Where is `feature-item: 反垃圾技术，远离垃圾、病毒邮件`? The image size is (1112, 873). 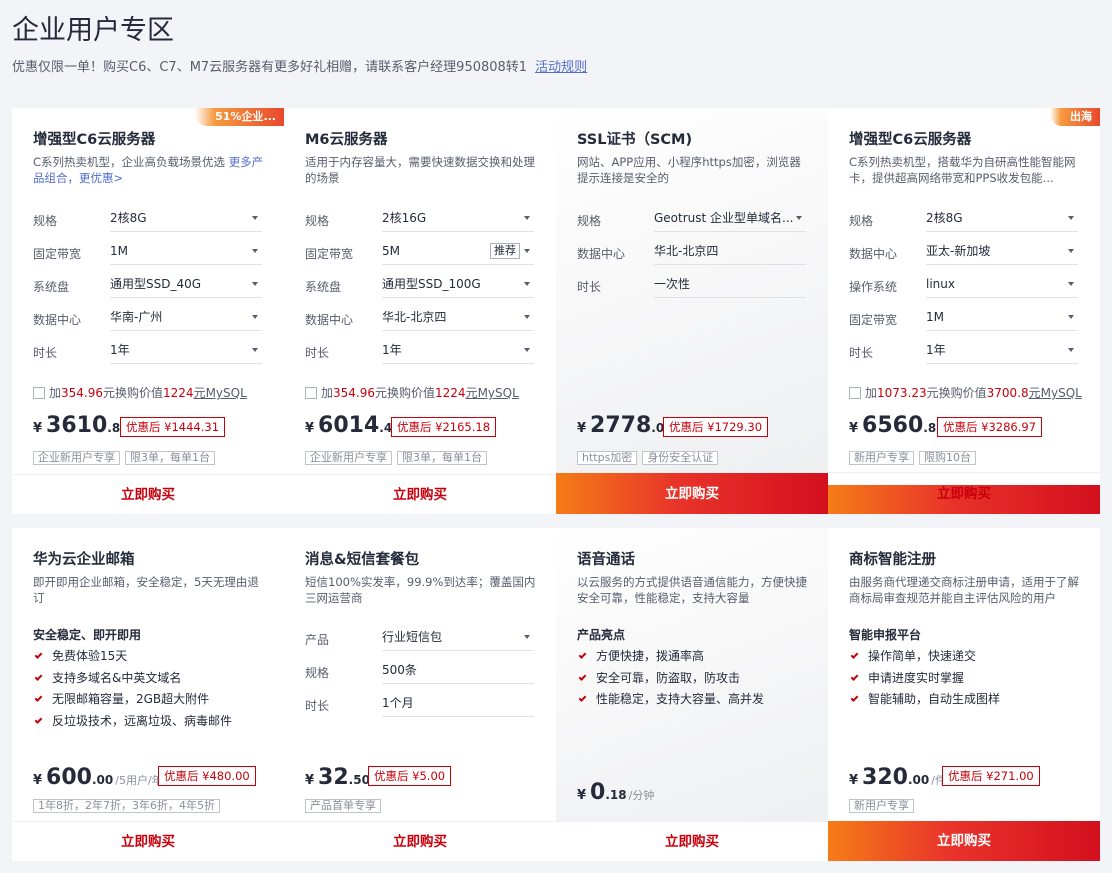 feature-item: 反垃圾技术，远离垃圾、病毒邮件 is located at coordinates (132, 720).